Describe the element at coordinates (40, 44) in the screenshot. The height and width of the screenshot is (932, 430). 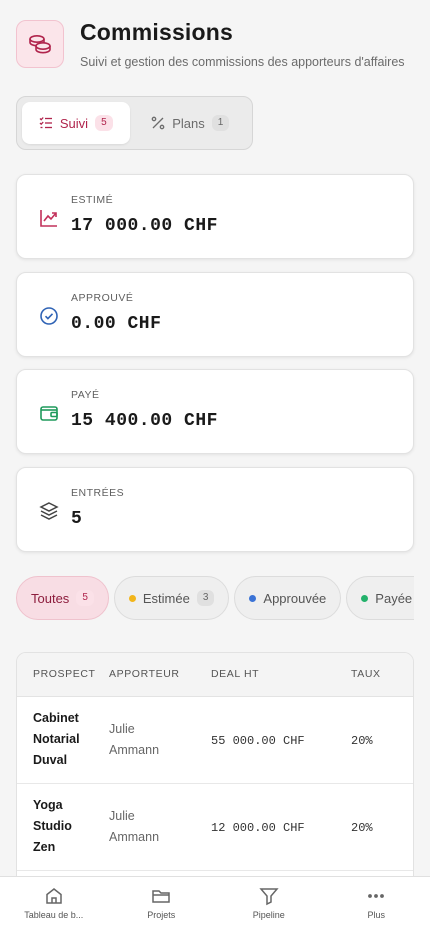
I see `coins-icon` at that location.